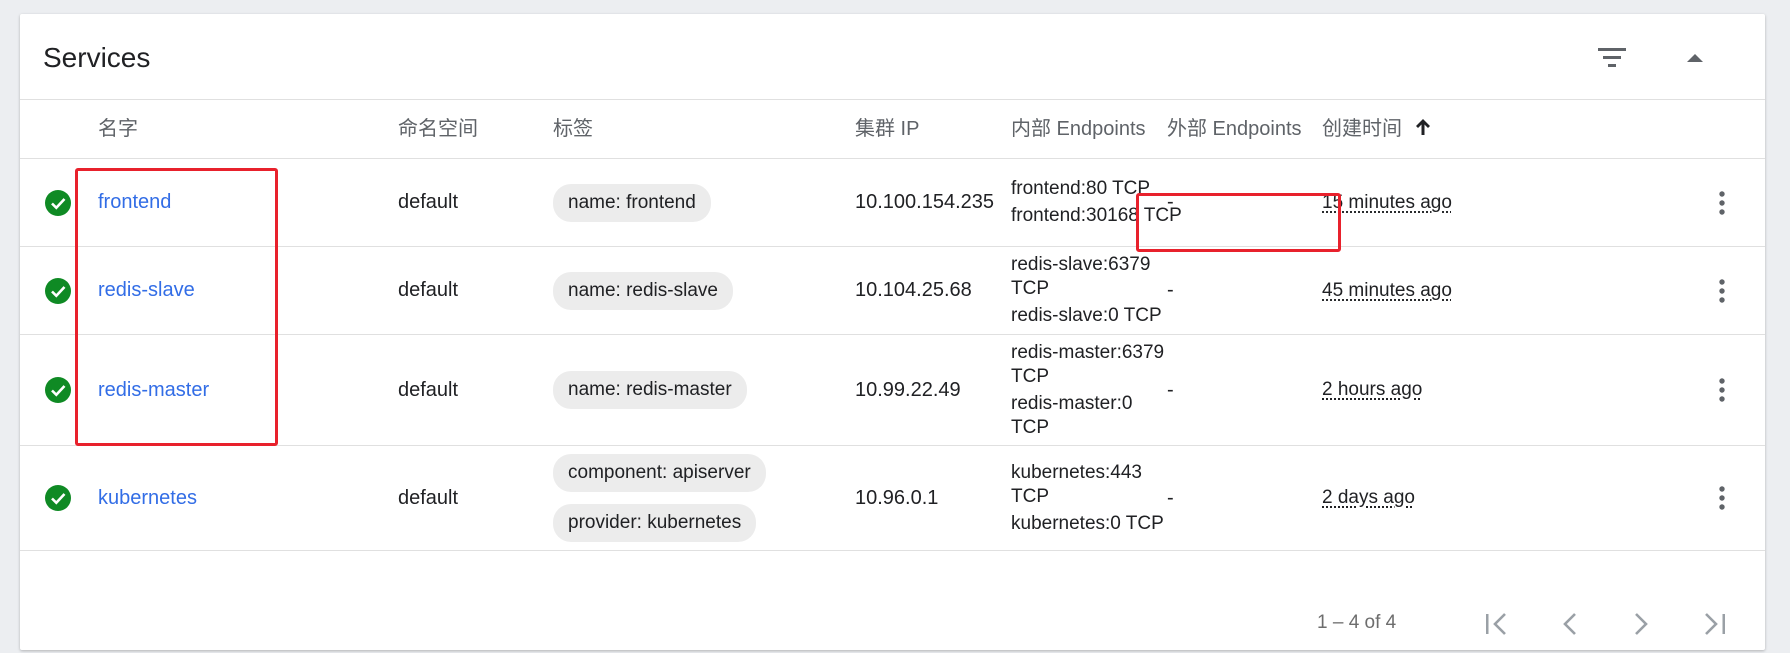 This screenshot has width=1790, height=653. Describe the element at coordinates (908, 389) in the screenshot. I see `cluster-ip-cell: 10.99.22.49` at that location.